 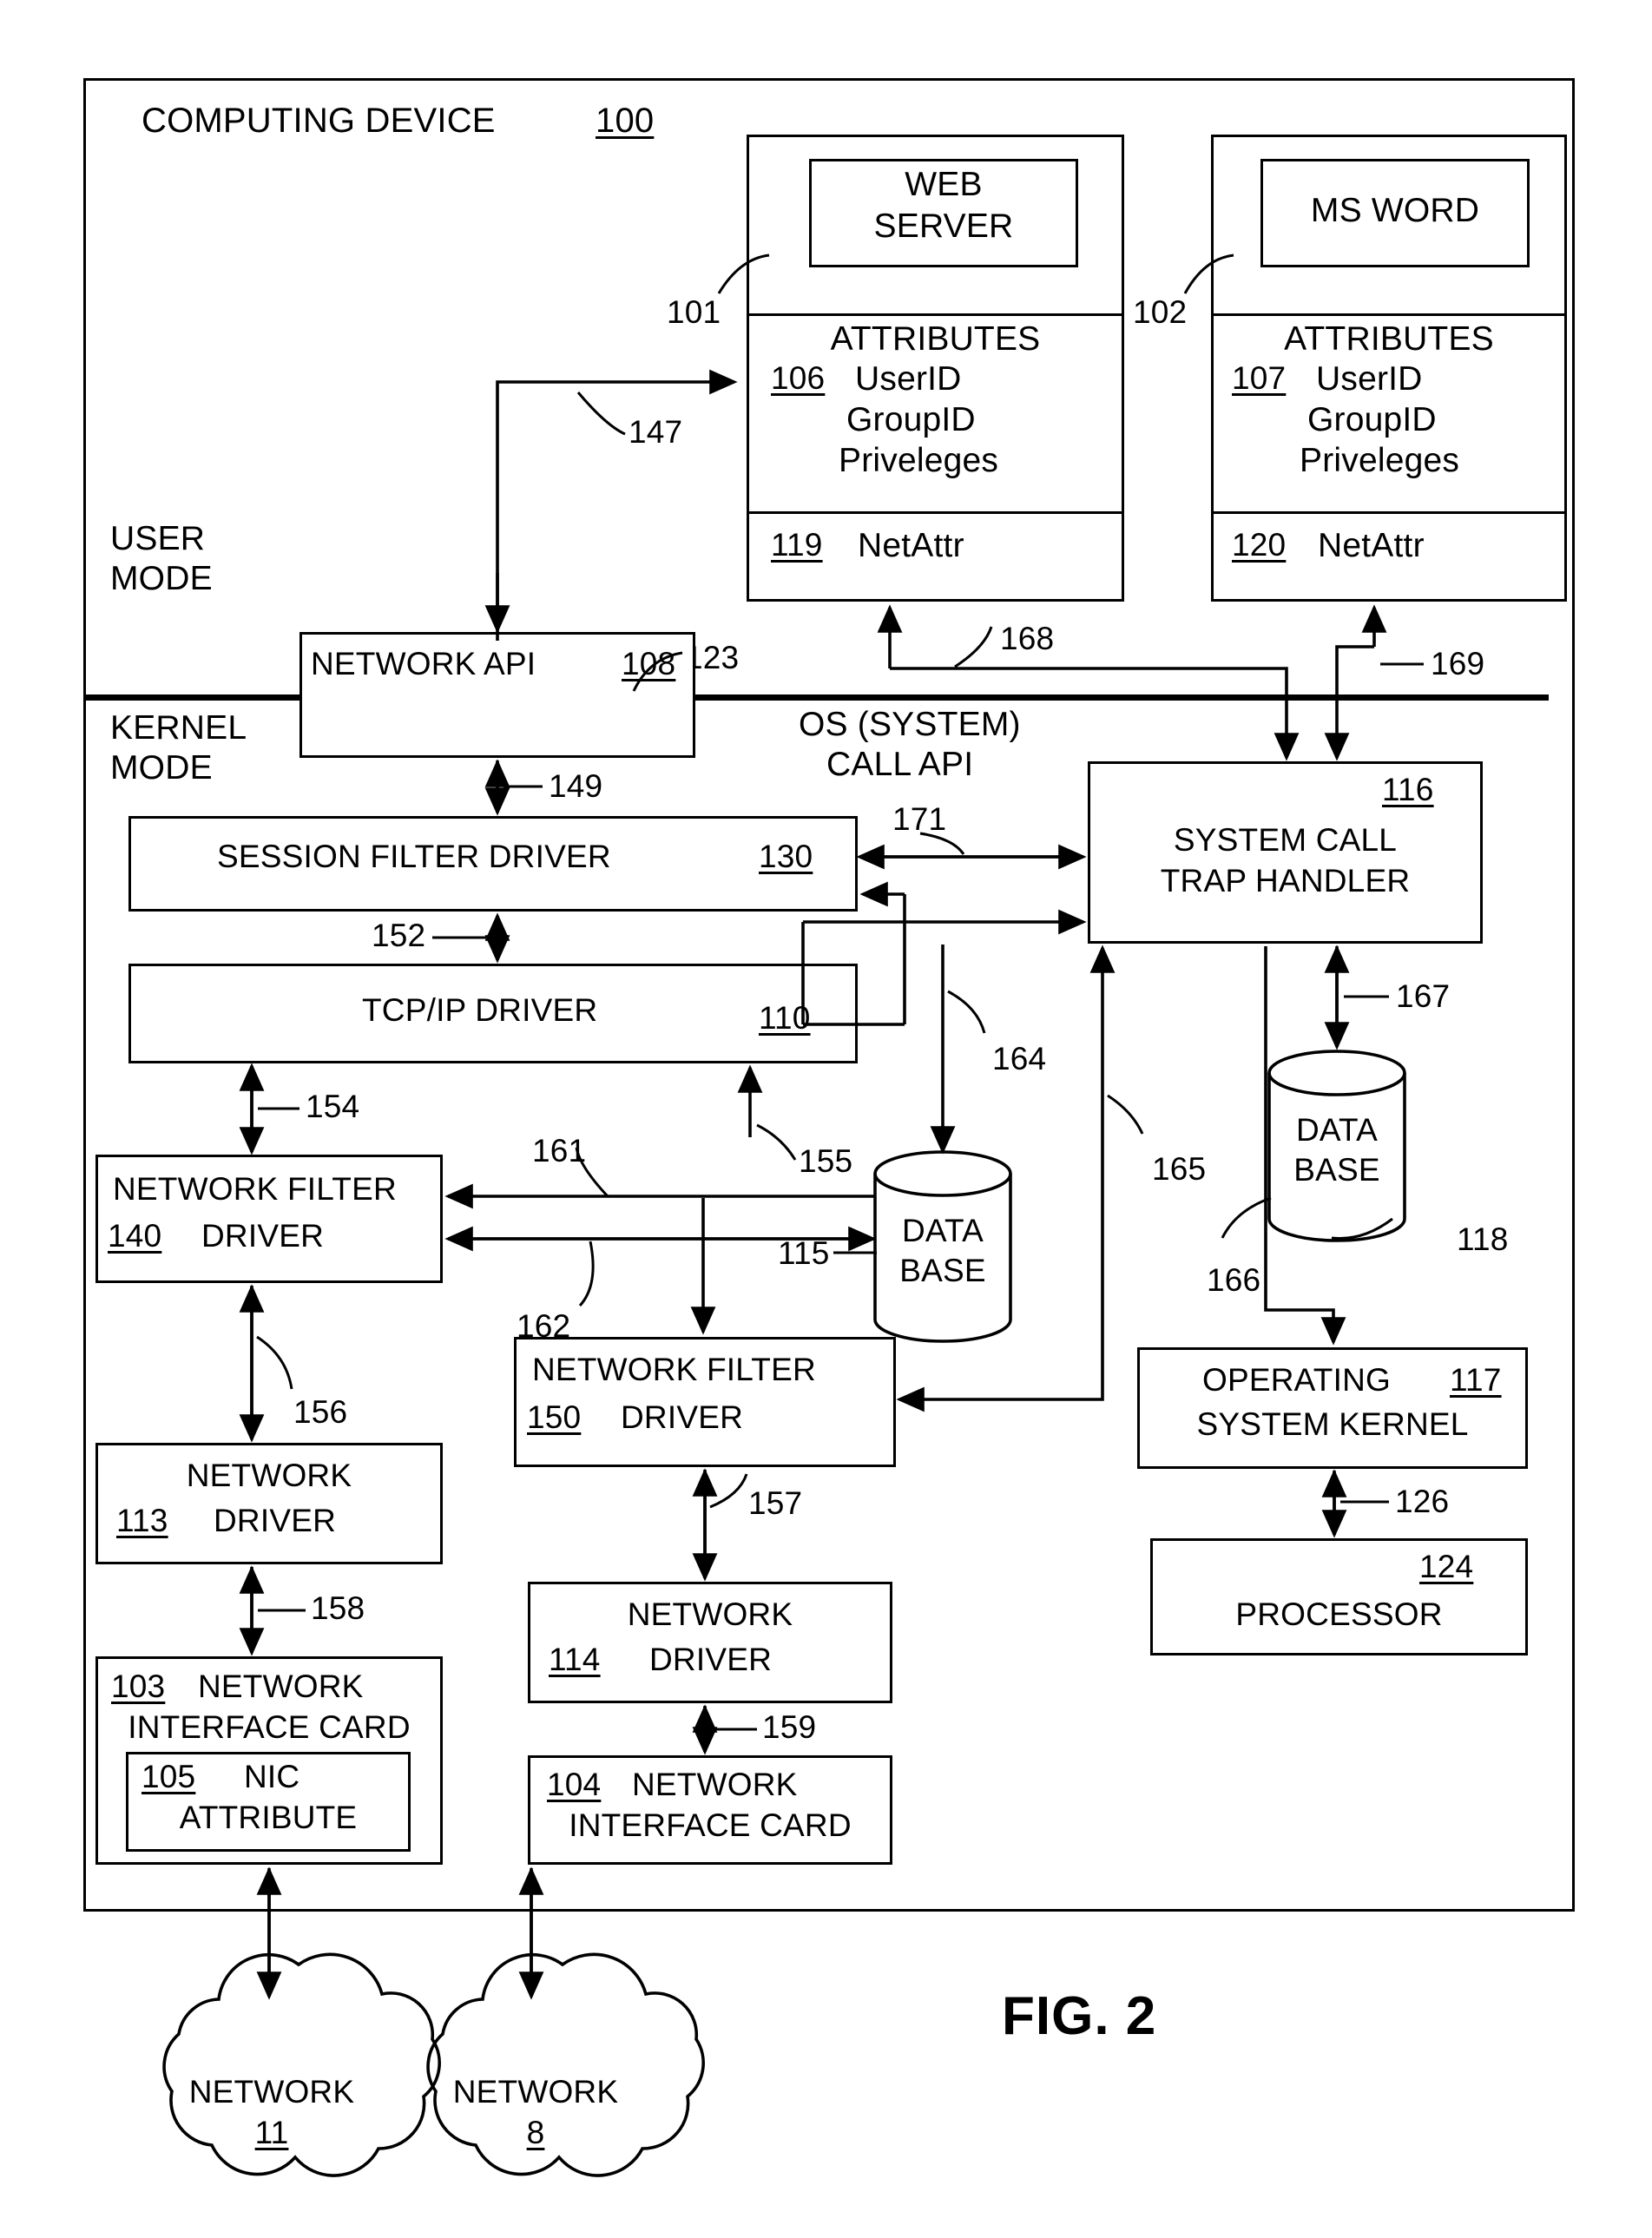 I want to click on network-driver-113-ref: 113, so click(x=142, y=1520).